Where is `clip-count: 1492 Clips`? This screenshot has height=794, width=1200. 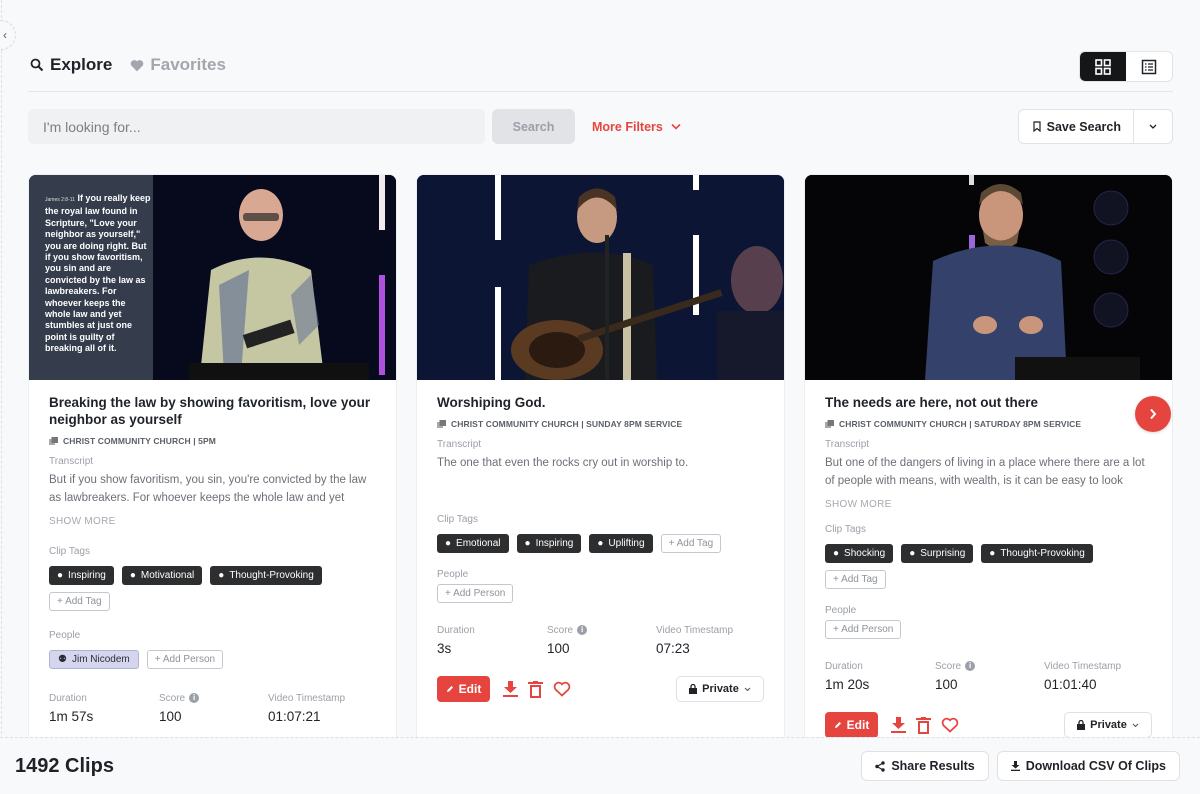
clip-count: 1492 Clips is located at coordinates (64, 766).